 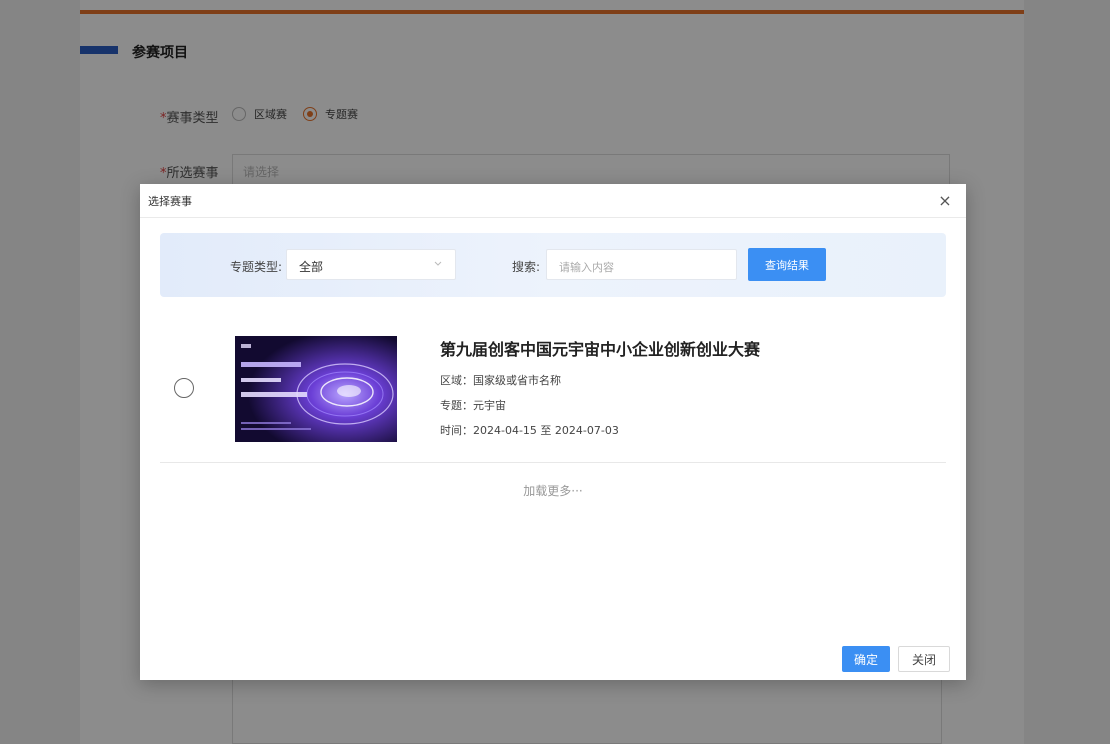 I want to click on filter-bar: 专题类型: 全部 搜索: 请输入内容 查询结果, so click(x=553, y=265).